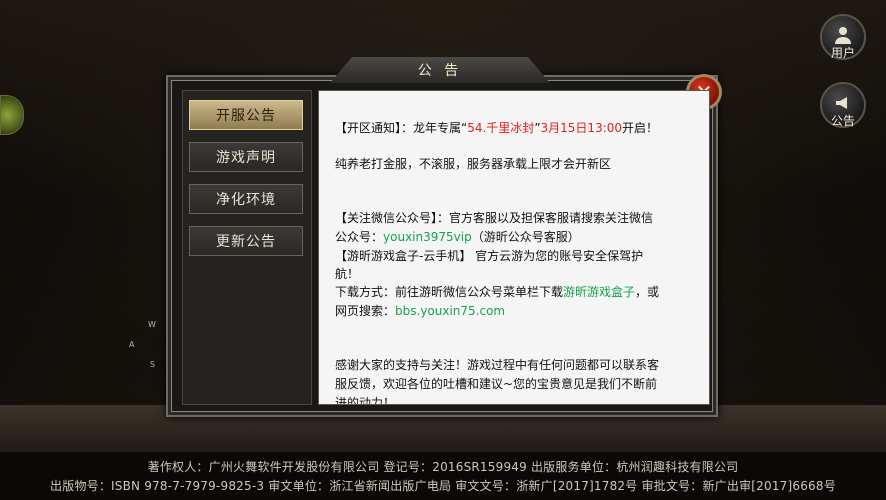  I want to click on web-prefix: 网页搜索：, so click(365, 311).